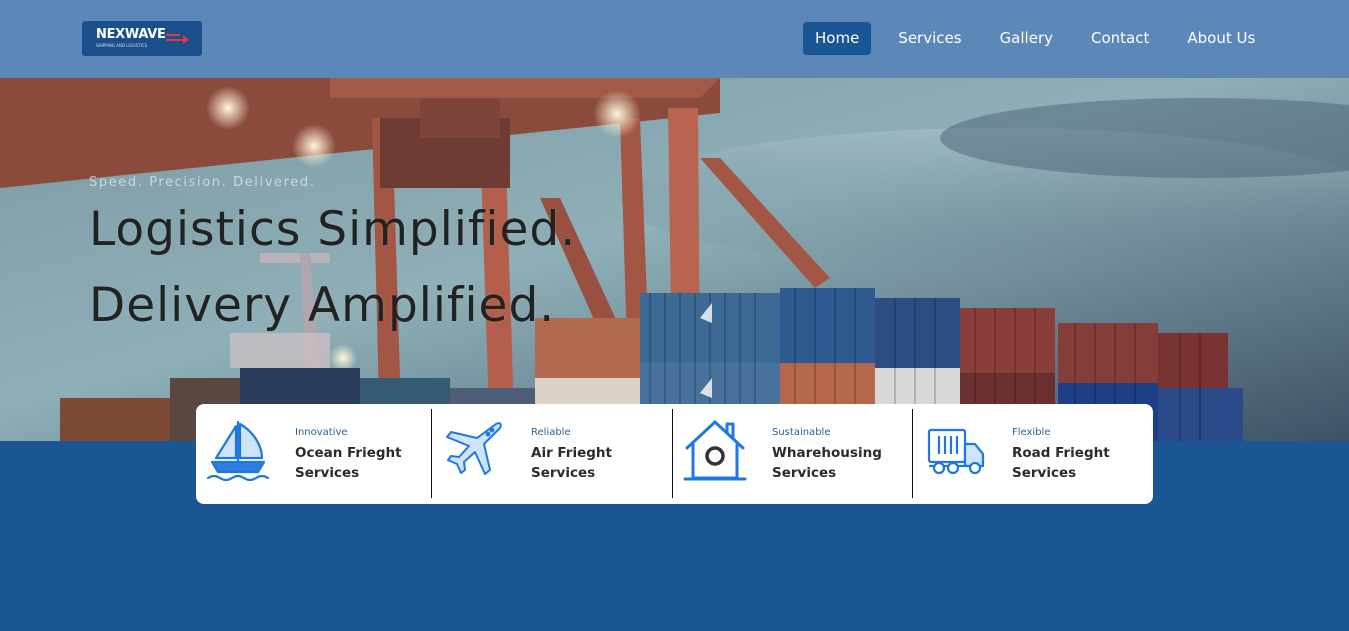  Describe the element at coordinates (956, 451) in the screenshot. I see `truck-icon` at that location.